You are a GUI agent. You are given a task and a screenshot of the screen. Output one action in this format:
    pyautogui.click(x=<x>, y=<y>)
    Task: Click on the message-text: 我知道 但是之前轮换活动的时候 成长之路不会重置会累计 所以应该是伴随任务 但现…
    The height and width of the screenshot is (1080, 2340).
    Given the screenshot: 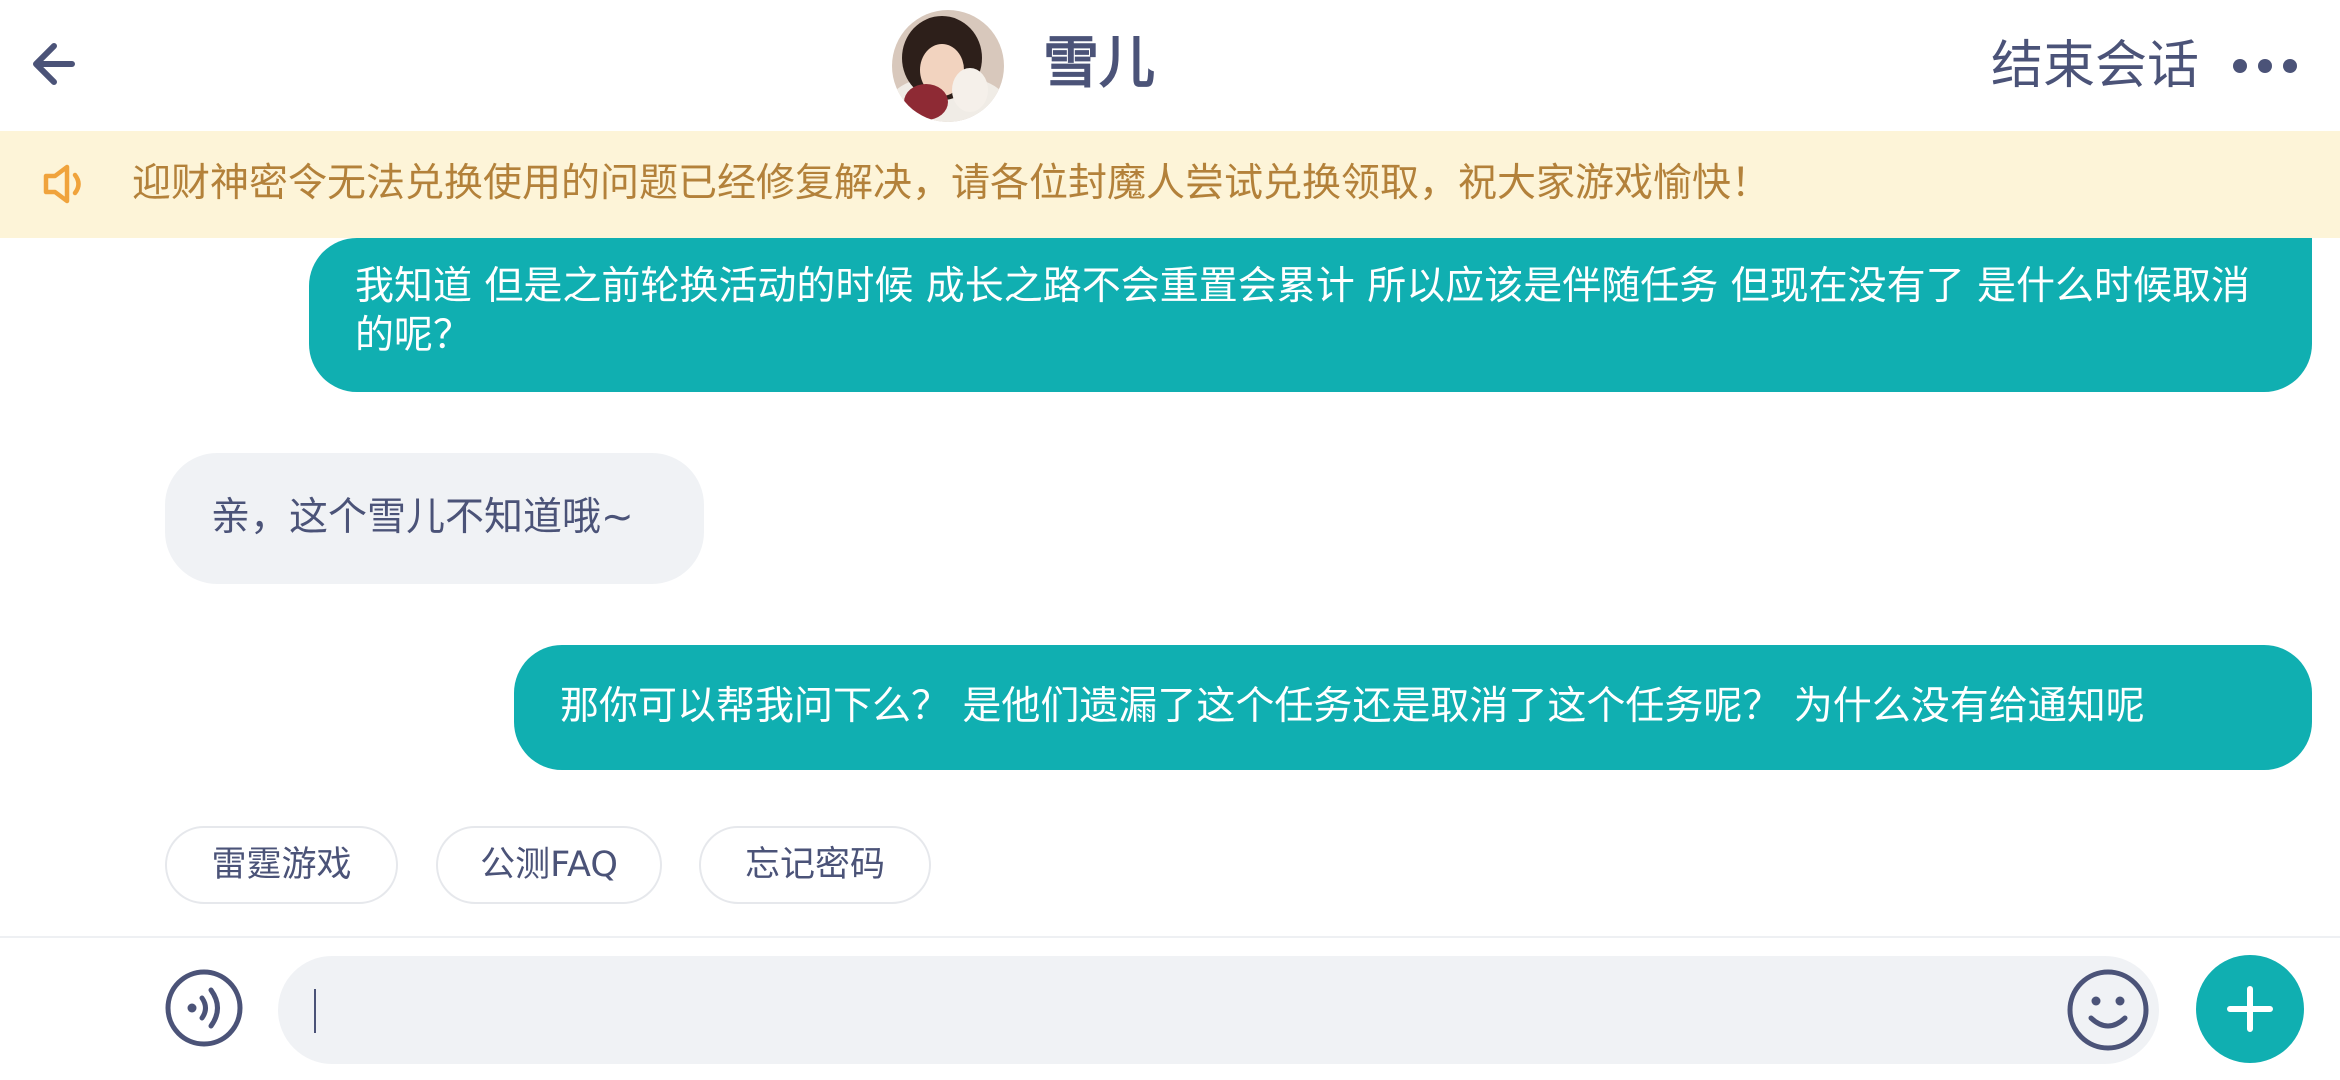 What is the action you would take?
    pyautogui.click(x=1302, y=311)
    